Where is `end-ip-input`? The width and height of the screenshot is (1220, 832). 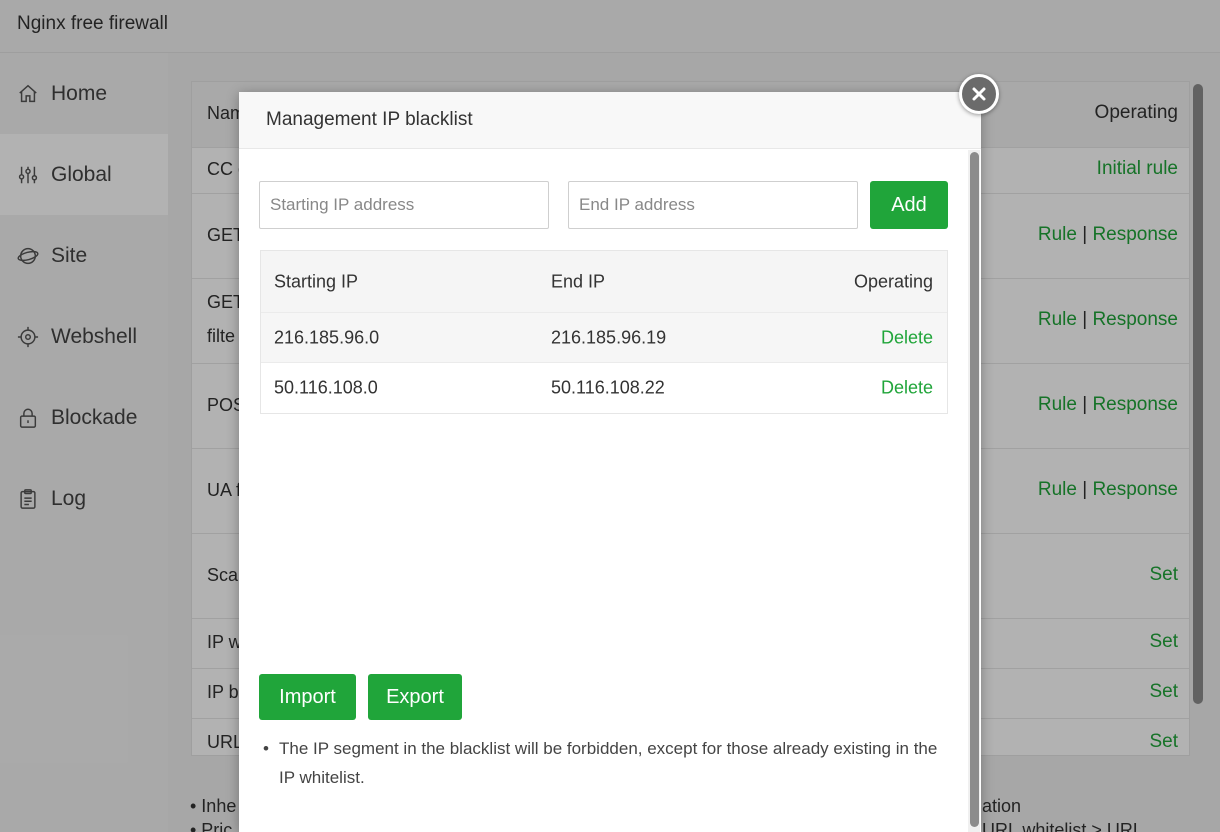
end-ip-input is located at coordinates (713, 205).